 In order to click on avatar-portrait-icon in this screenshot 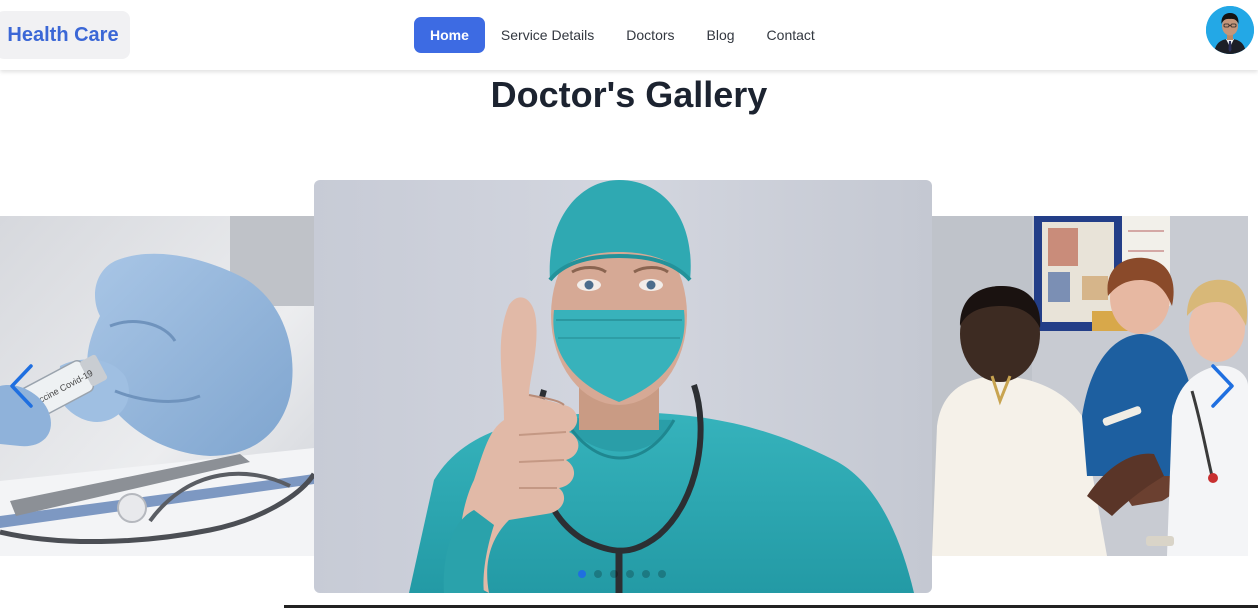, I will do `click(1230, 30)`.